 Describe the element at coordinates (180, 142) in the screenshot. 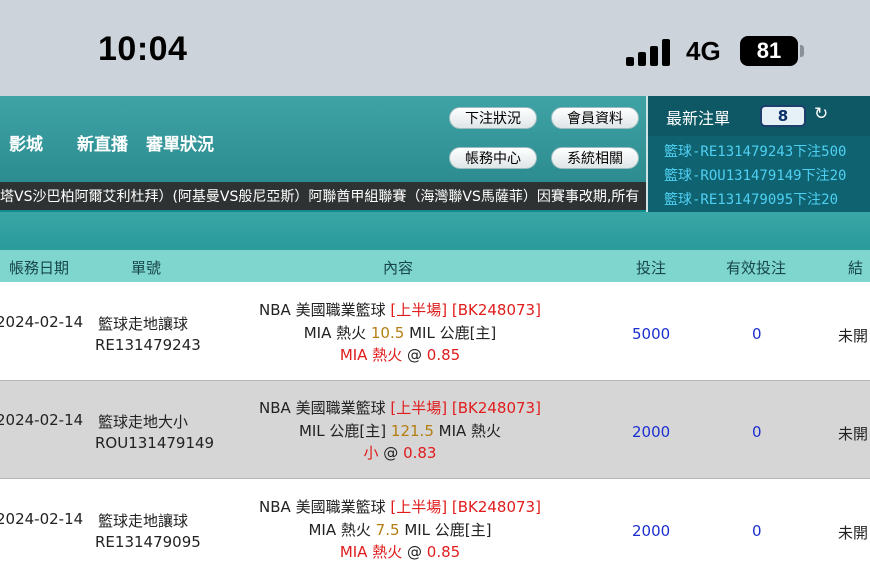

I see `nav-item-bet-review: 審單狀況` at that location.